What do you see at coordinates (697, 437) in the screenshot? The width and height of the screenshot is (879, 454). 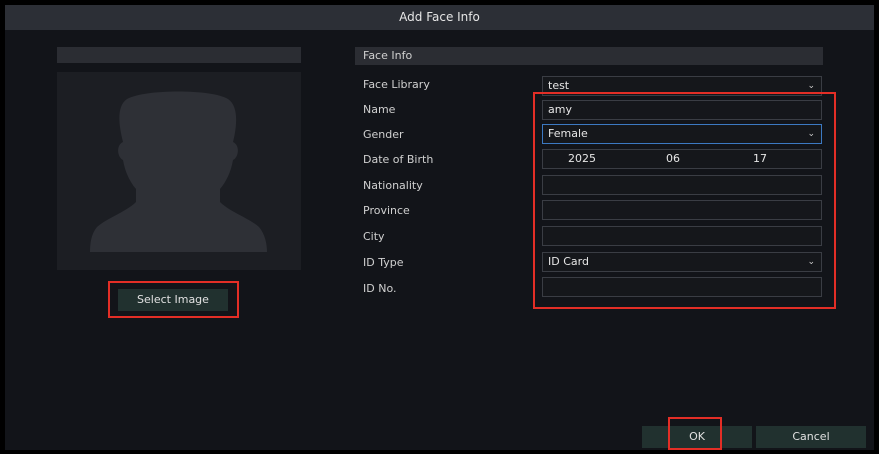 I see `ok-button: OK` at bounding box center [697, 437].